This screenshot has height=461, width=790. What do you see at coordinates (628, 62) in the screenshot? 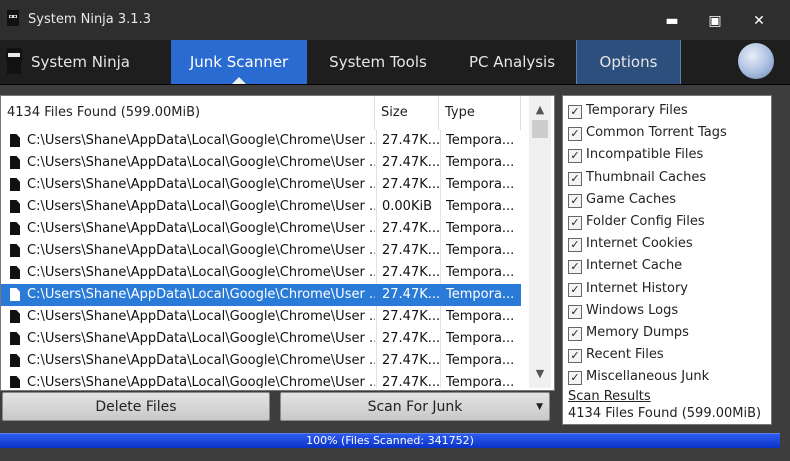
I see `tab-options: Options` at bounding box center [628, 62].